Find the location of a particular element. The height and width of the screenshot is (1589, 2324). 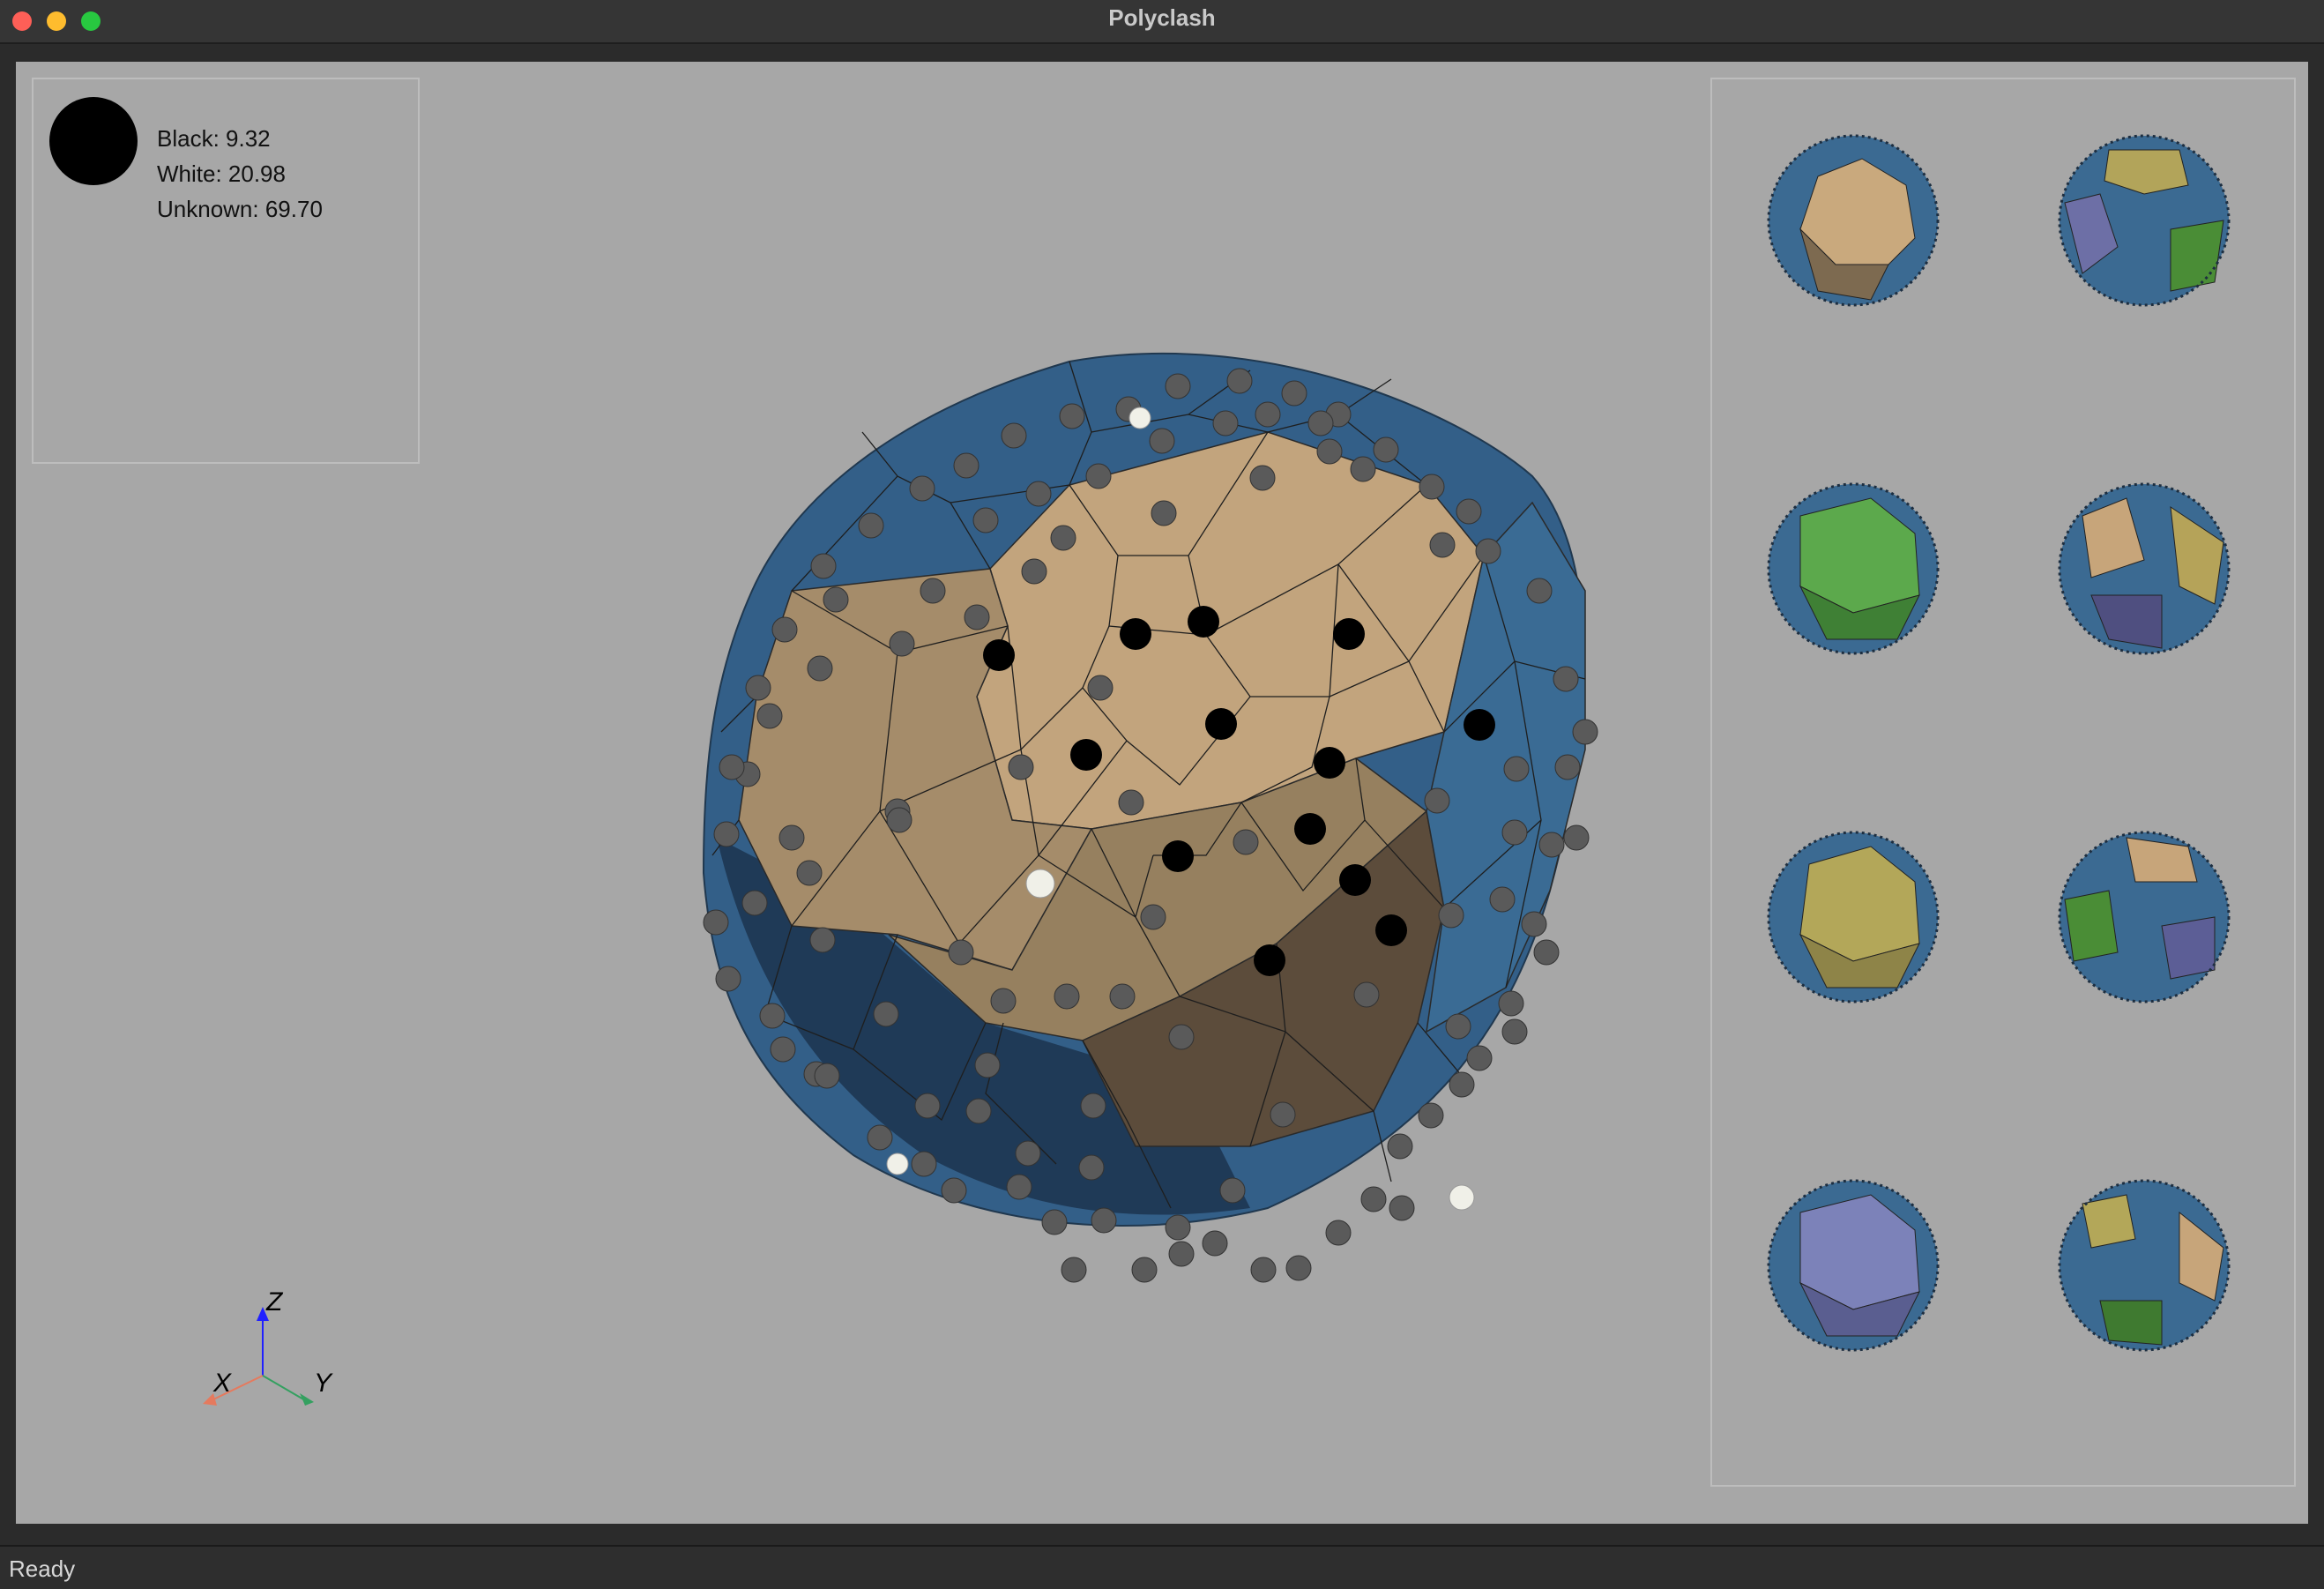

score-panel: Black: 9.32 White: 20.98 Unknown: 69.70 is located at coordinates (226, 271).